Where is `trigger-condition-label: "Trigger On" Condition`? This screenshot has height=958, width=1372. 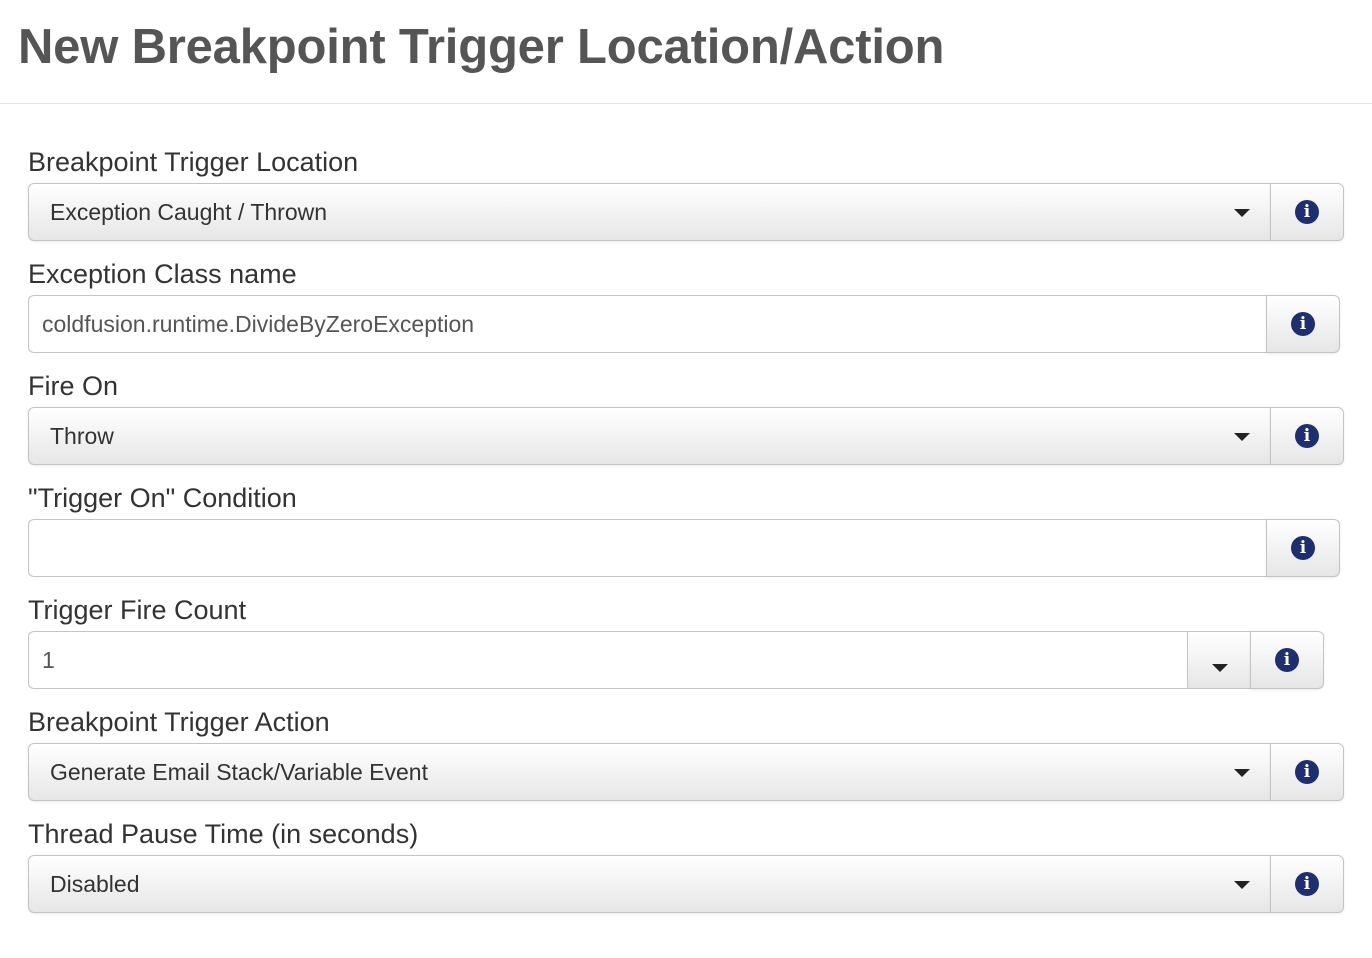 trigger-condition-label: "Trigger On" Condition is located at coordinates (162, 498).